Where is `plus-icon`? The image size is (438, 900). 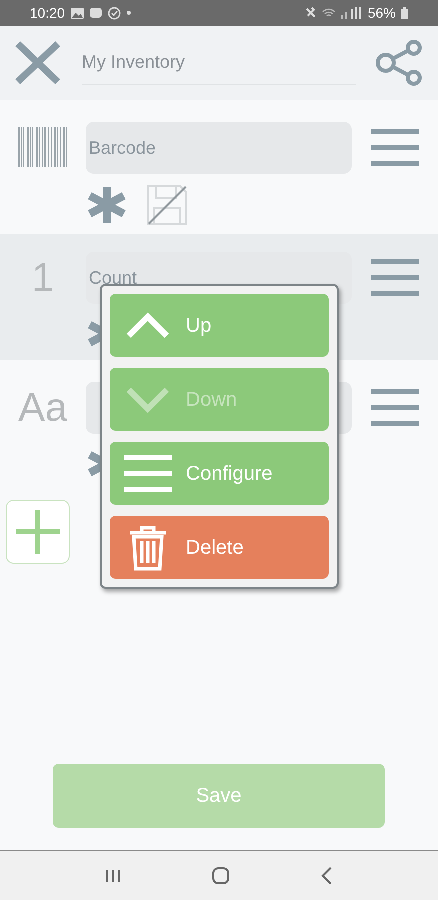 plus-icon is located at coordinates (38, 532).